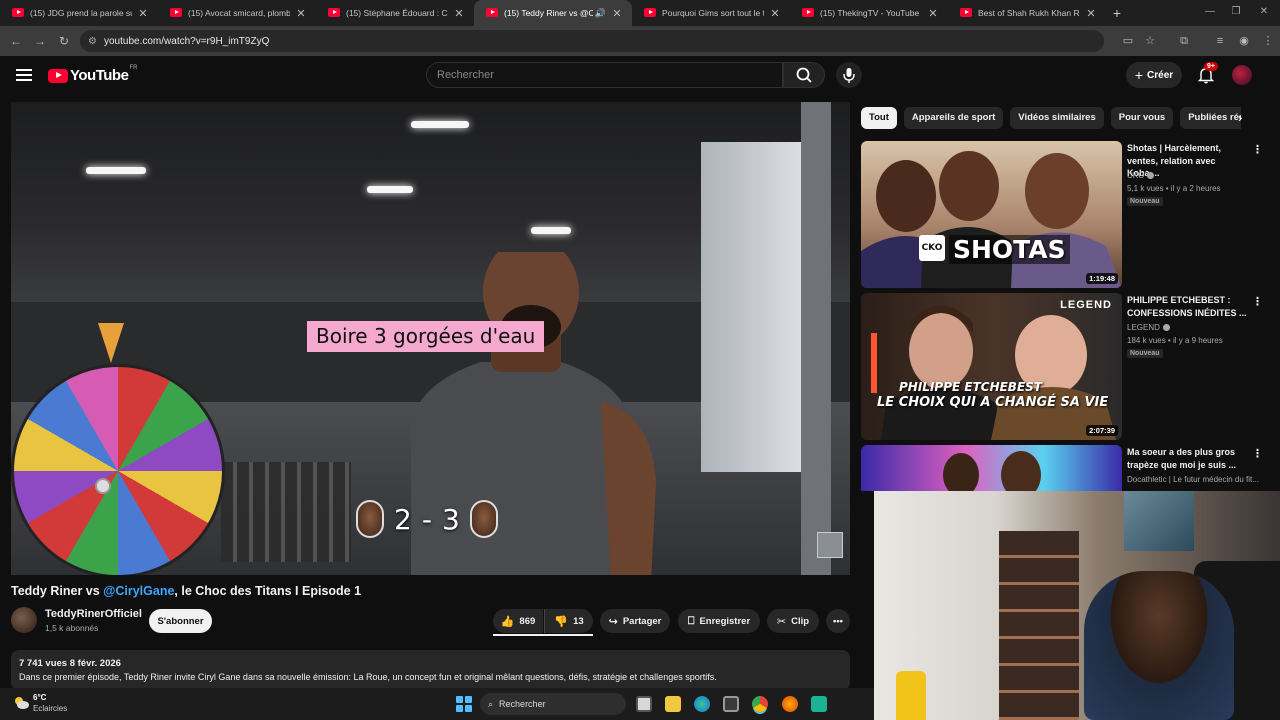 Image resolution: width=1280 pixels, height=720 pixels. I want to click on store-icon, so click(731, 704).